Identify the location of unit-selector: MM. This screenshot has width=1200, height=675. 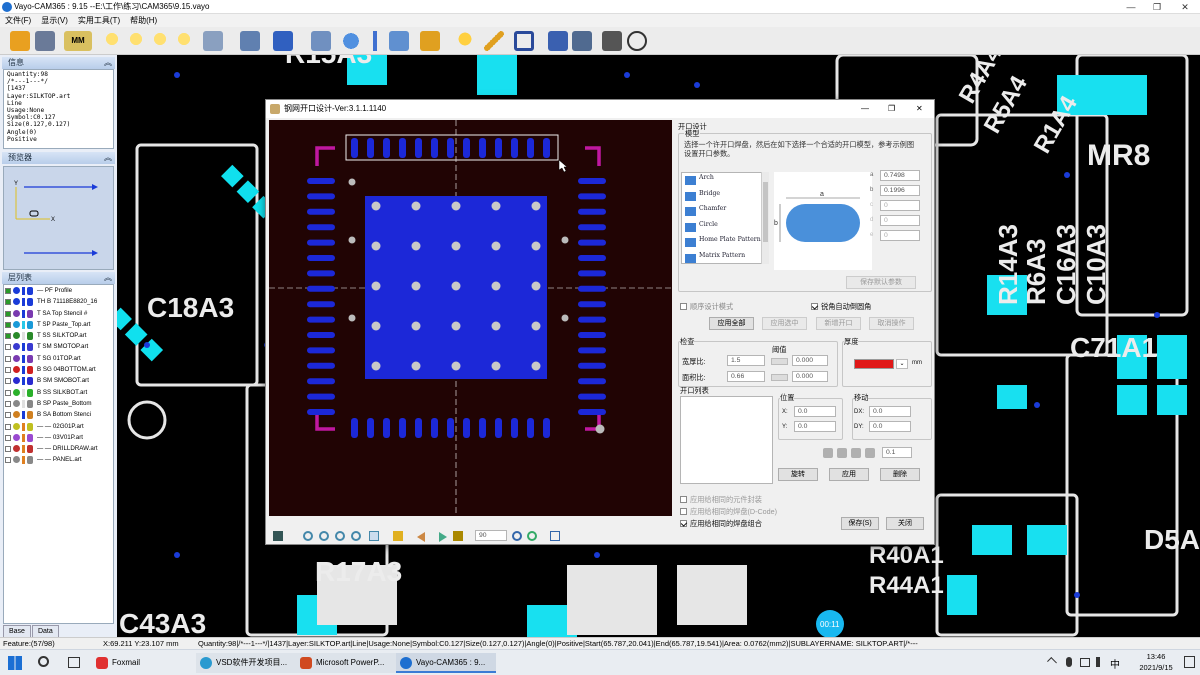
(78, 41).